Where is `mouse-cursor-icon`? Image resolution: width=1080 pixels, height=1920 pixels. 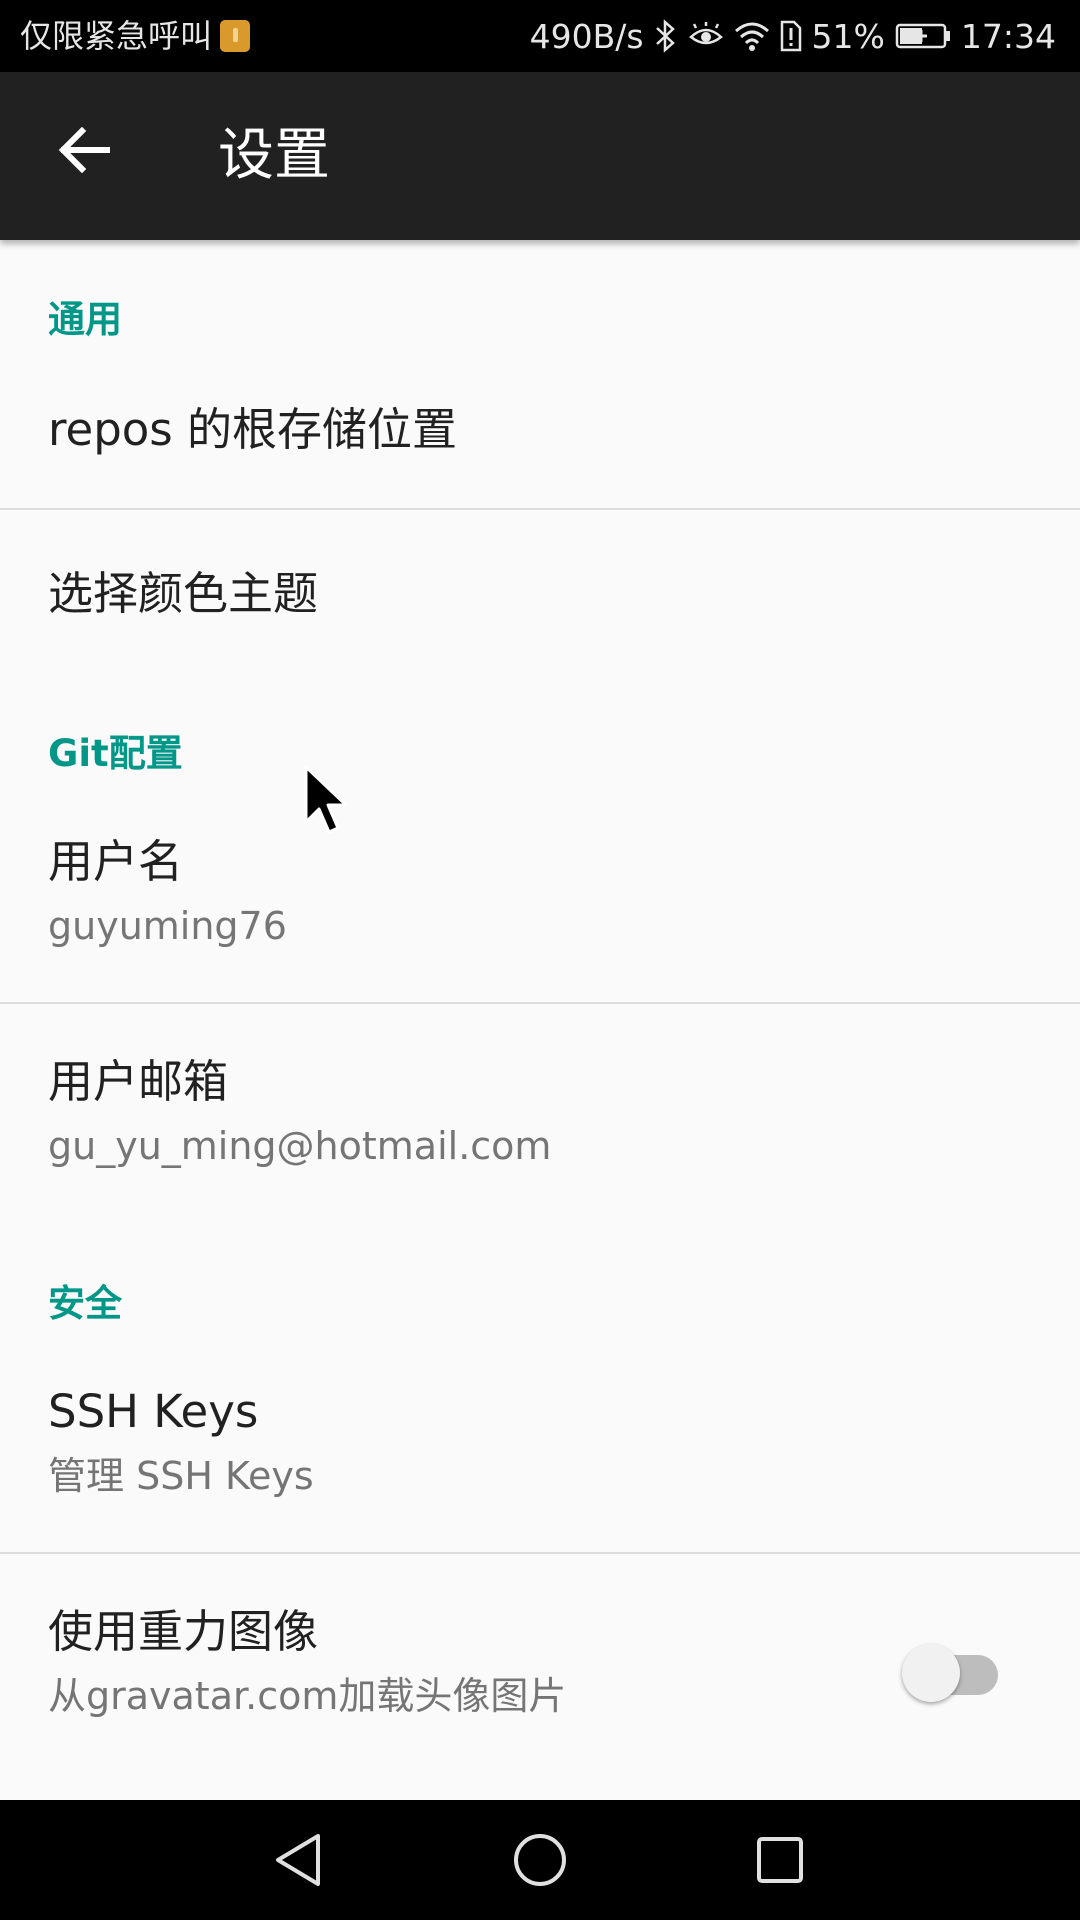
mouse-cursor-icon is located at coordinates (326, 799).